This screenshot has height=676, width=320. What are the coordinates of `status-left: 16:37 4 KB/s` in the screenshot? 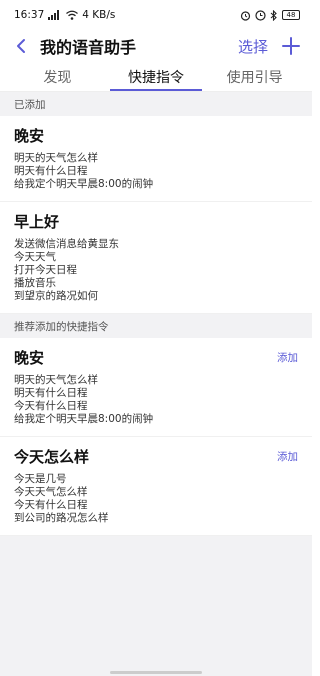 It's located at (64, 15).